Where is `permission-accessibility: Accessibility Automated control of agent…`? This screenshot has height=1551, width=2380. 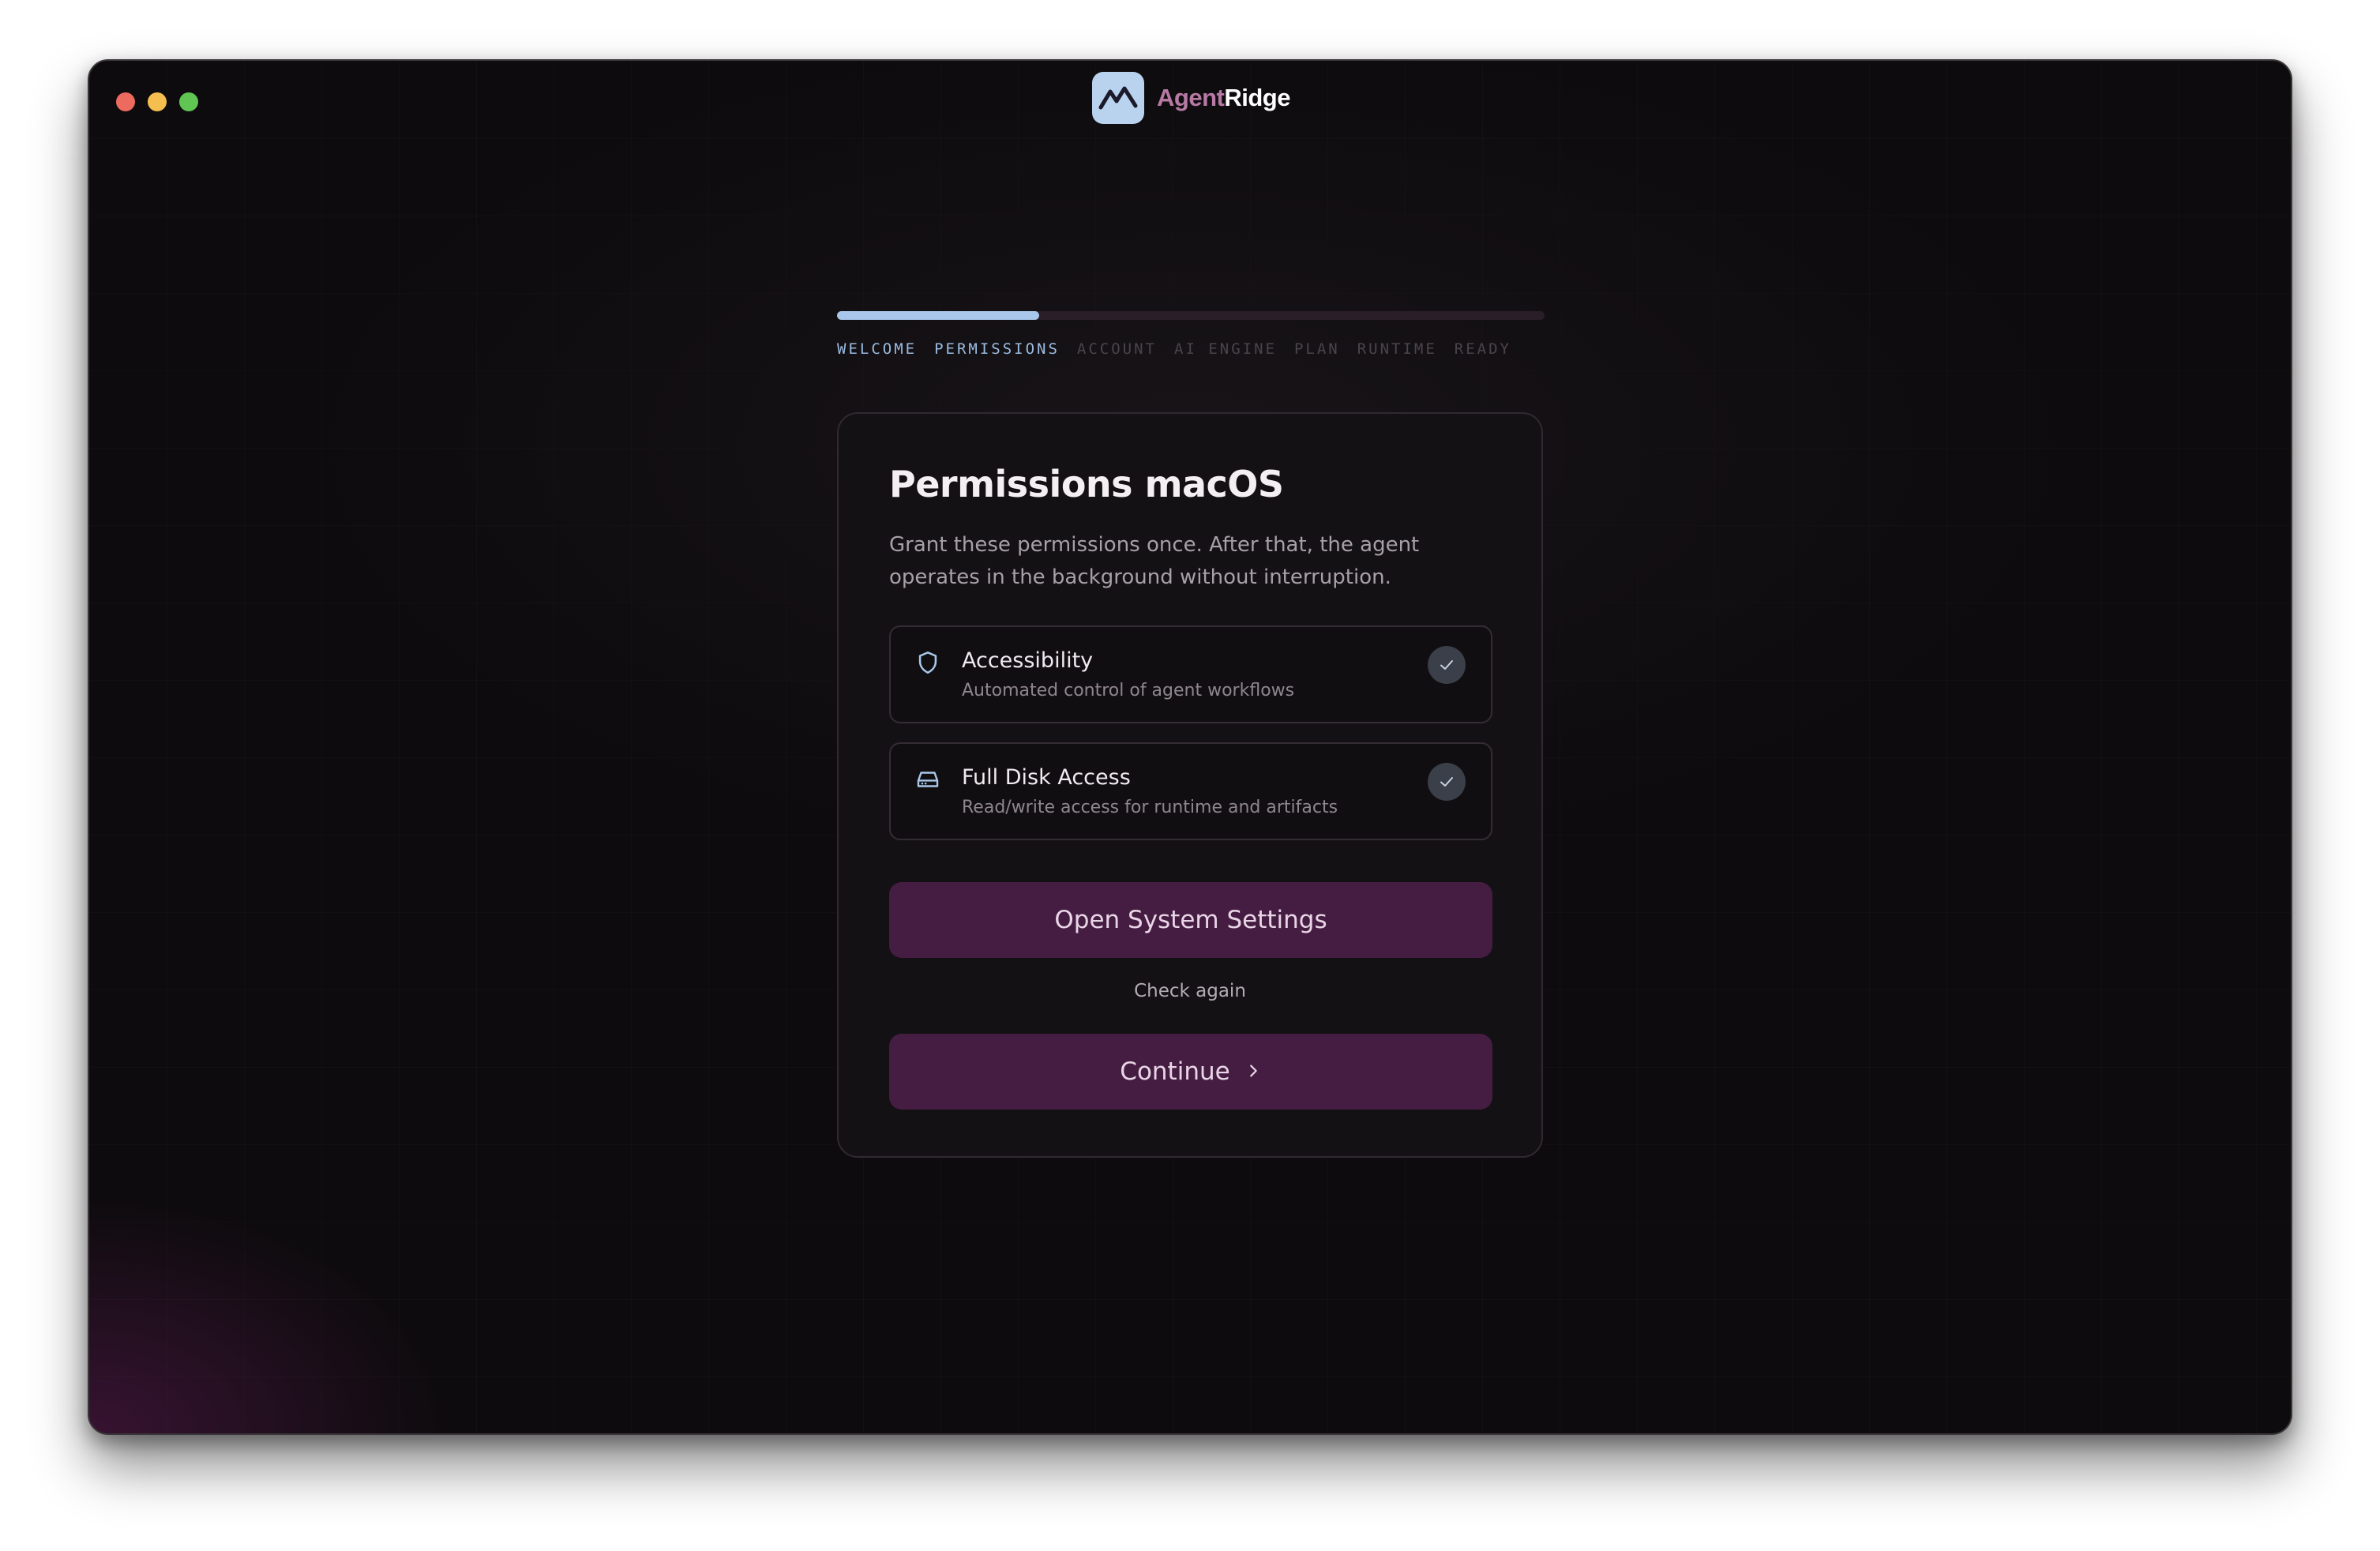 permission-accessibility: Accessibility Automated control of agent… is located at coordinates (1190, 674).